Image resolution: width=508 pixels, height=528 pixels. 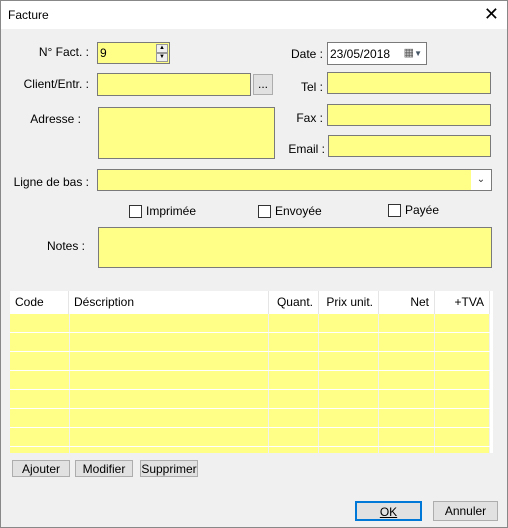 I want to click on column-header-code: Code, so click(x=39, y=302).